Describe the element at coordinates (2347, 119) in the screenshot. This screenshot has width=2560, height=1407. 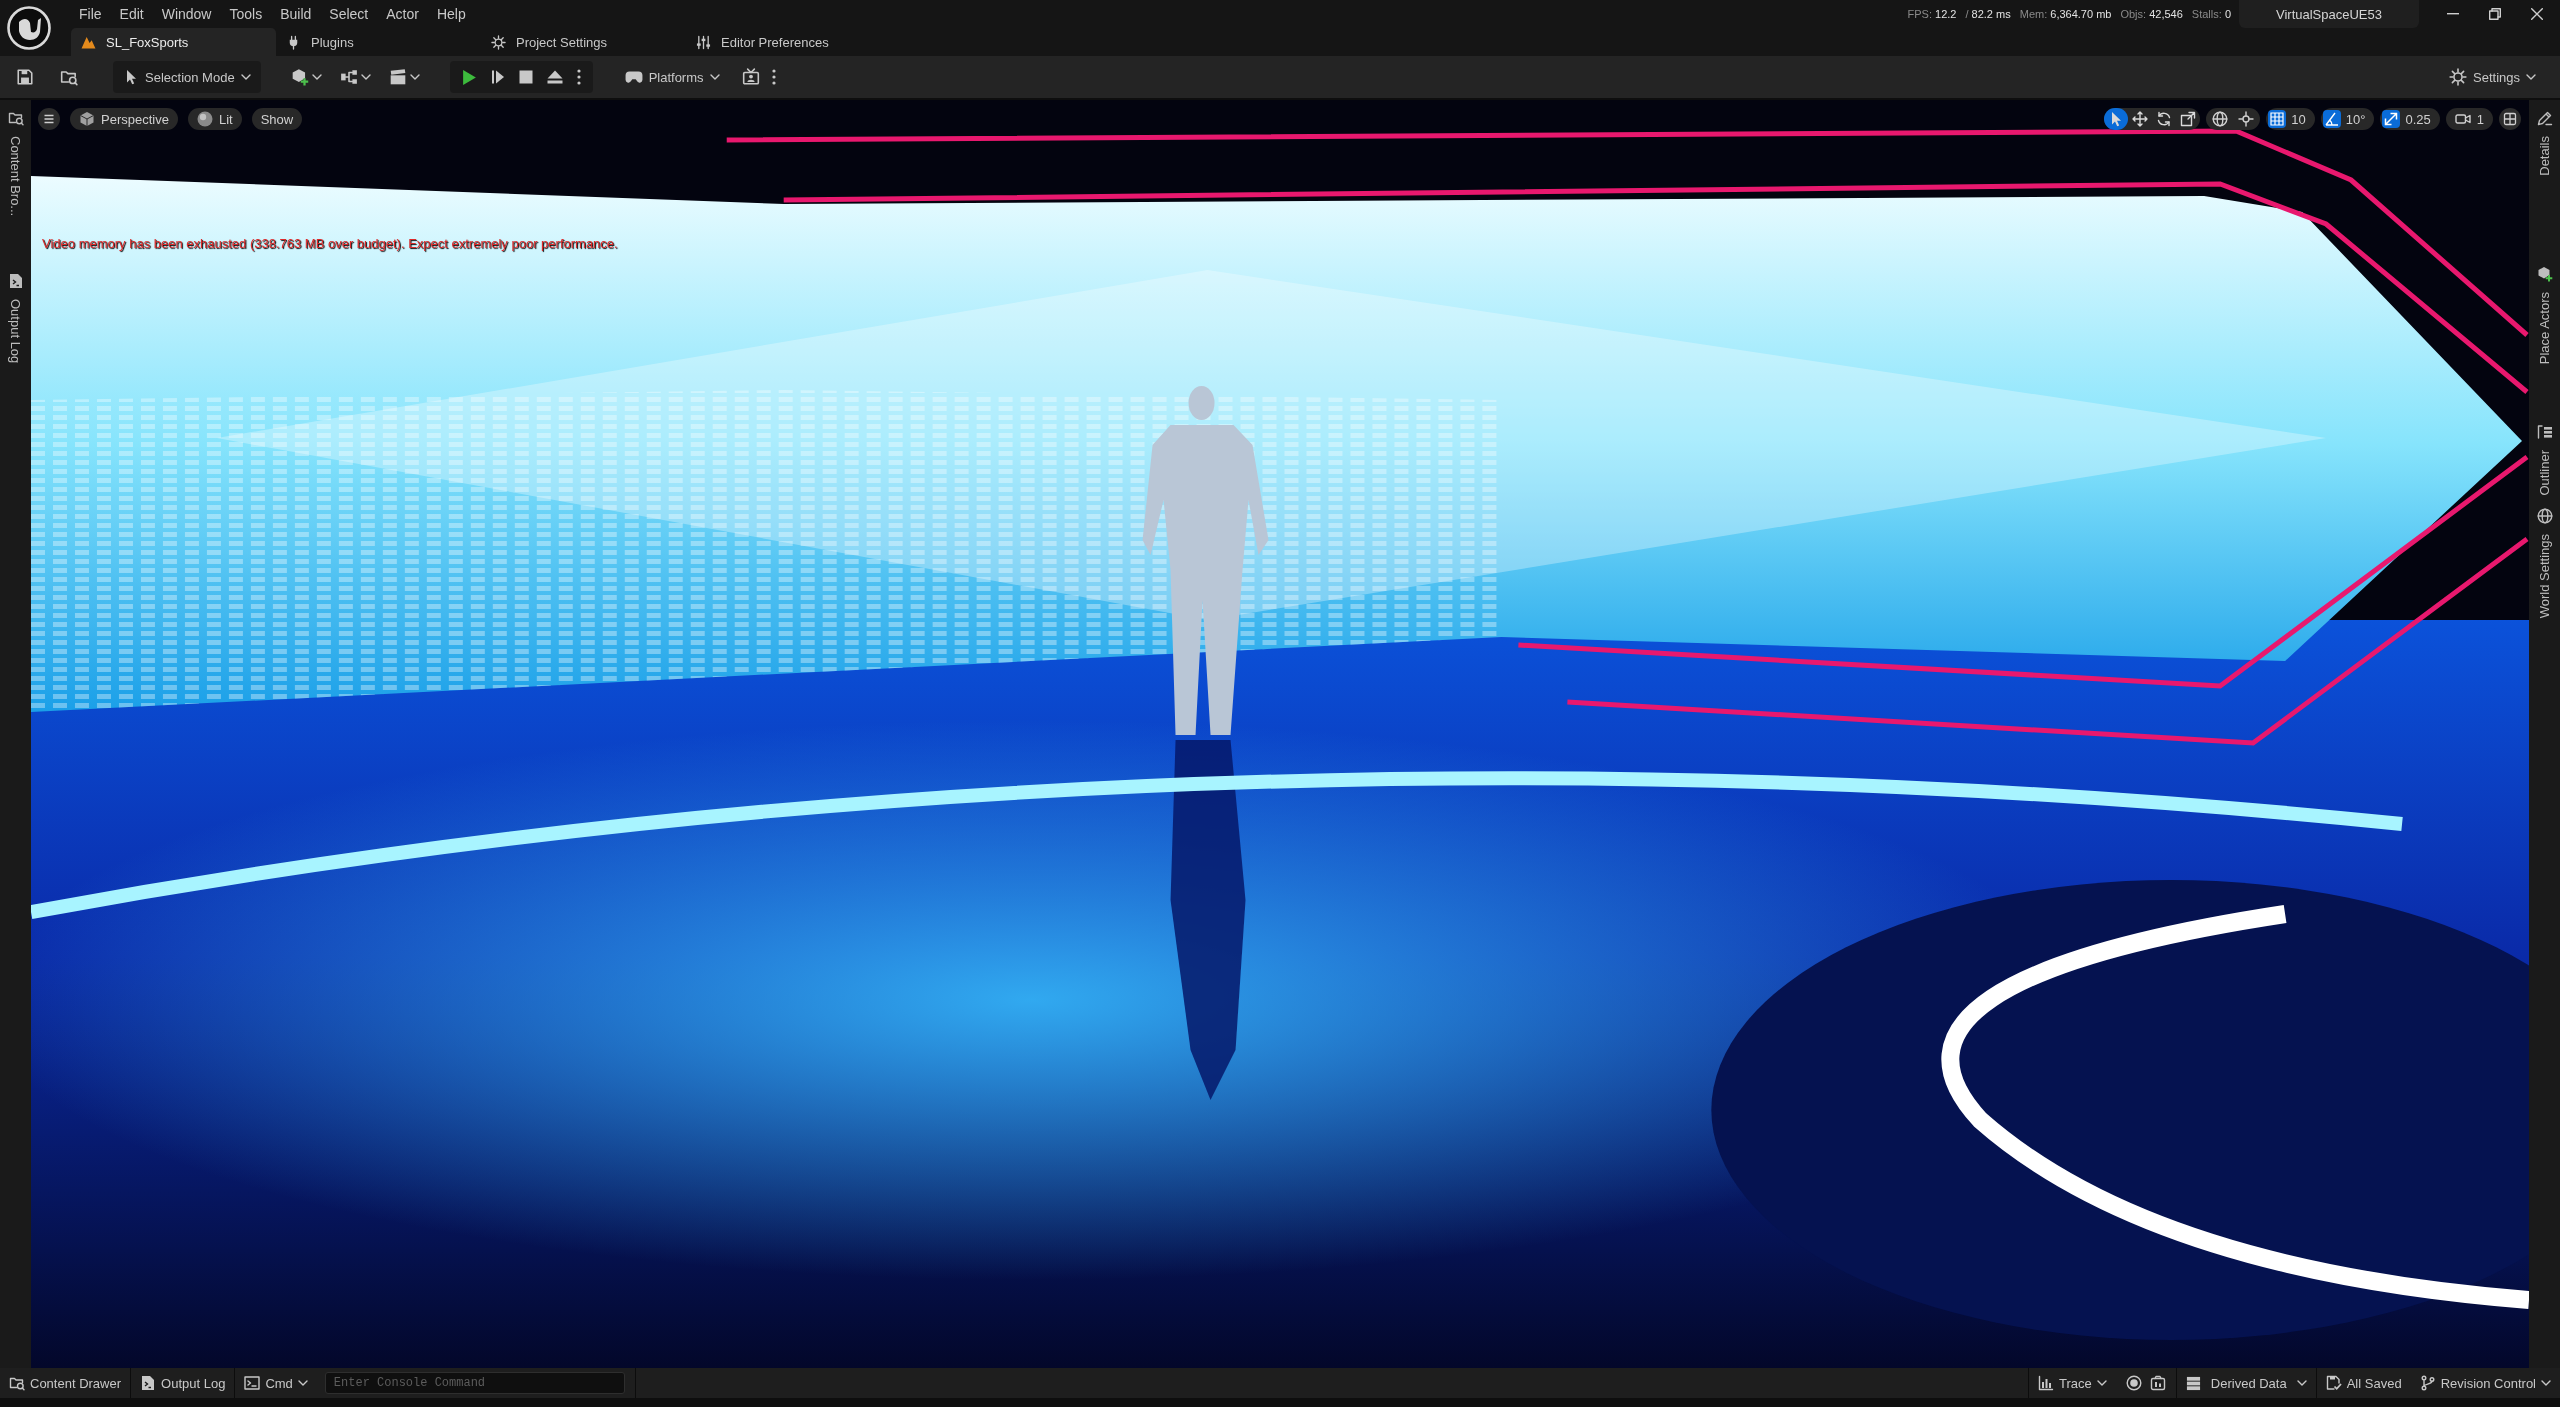
I see `angle-snap-button: 10°` at that location.